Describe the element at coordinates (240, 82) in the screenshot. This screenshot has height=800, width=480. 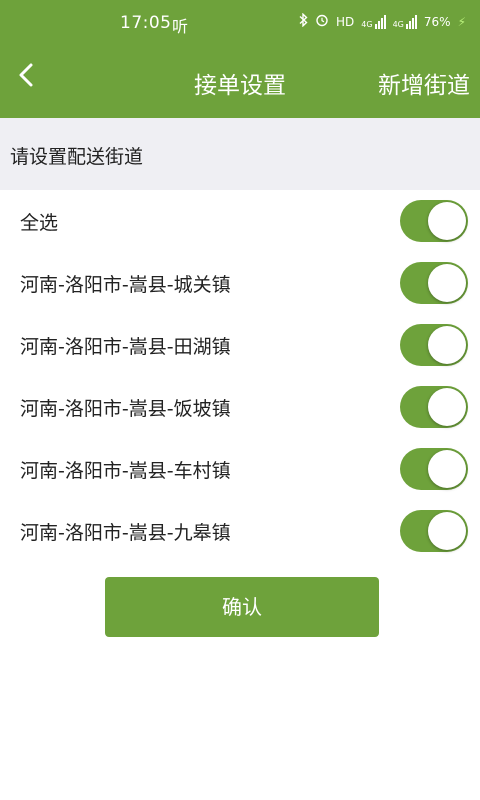
I see `navigation-bar: 接单设置 新增街道` at that location.